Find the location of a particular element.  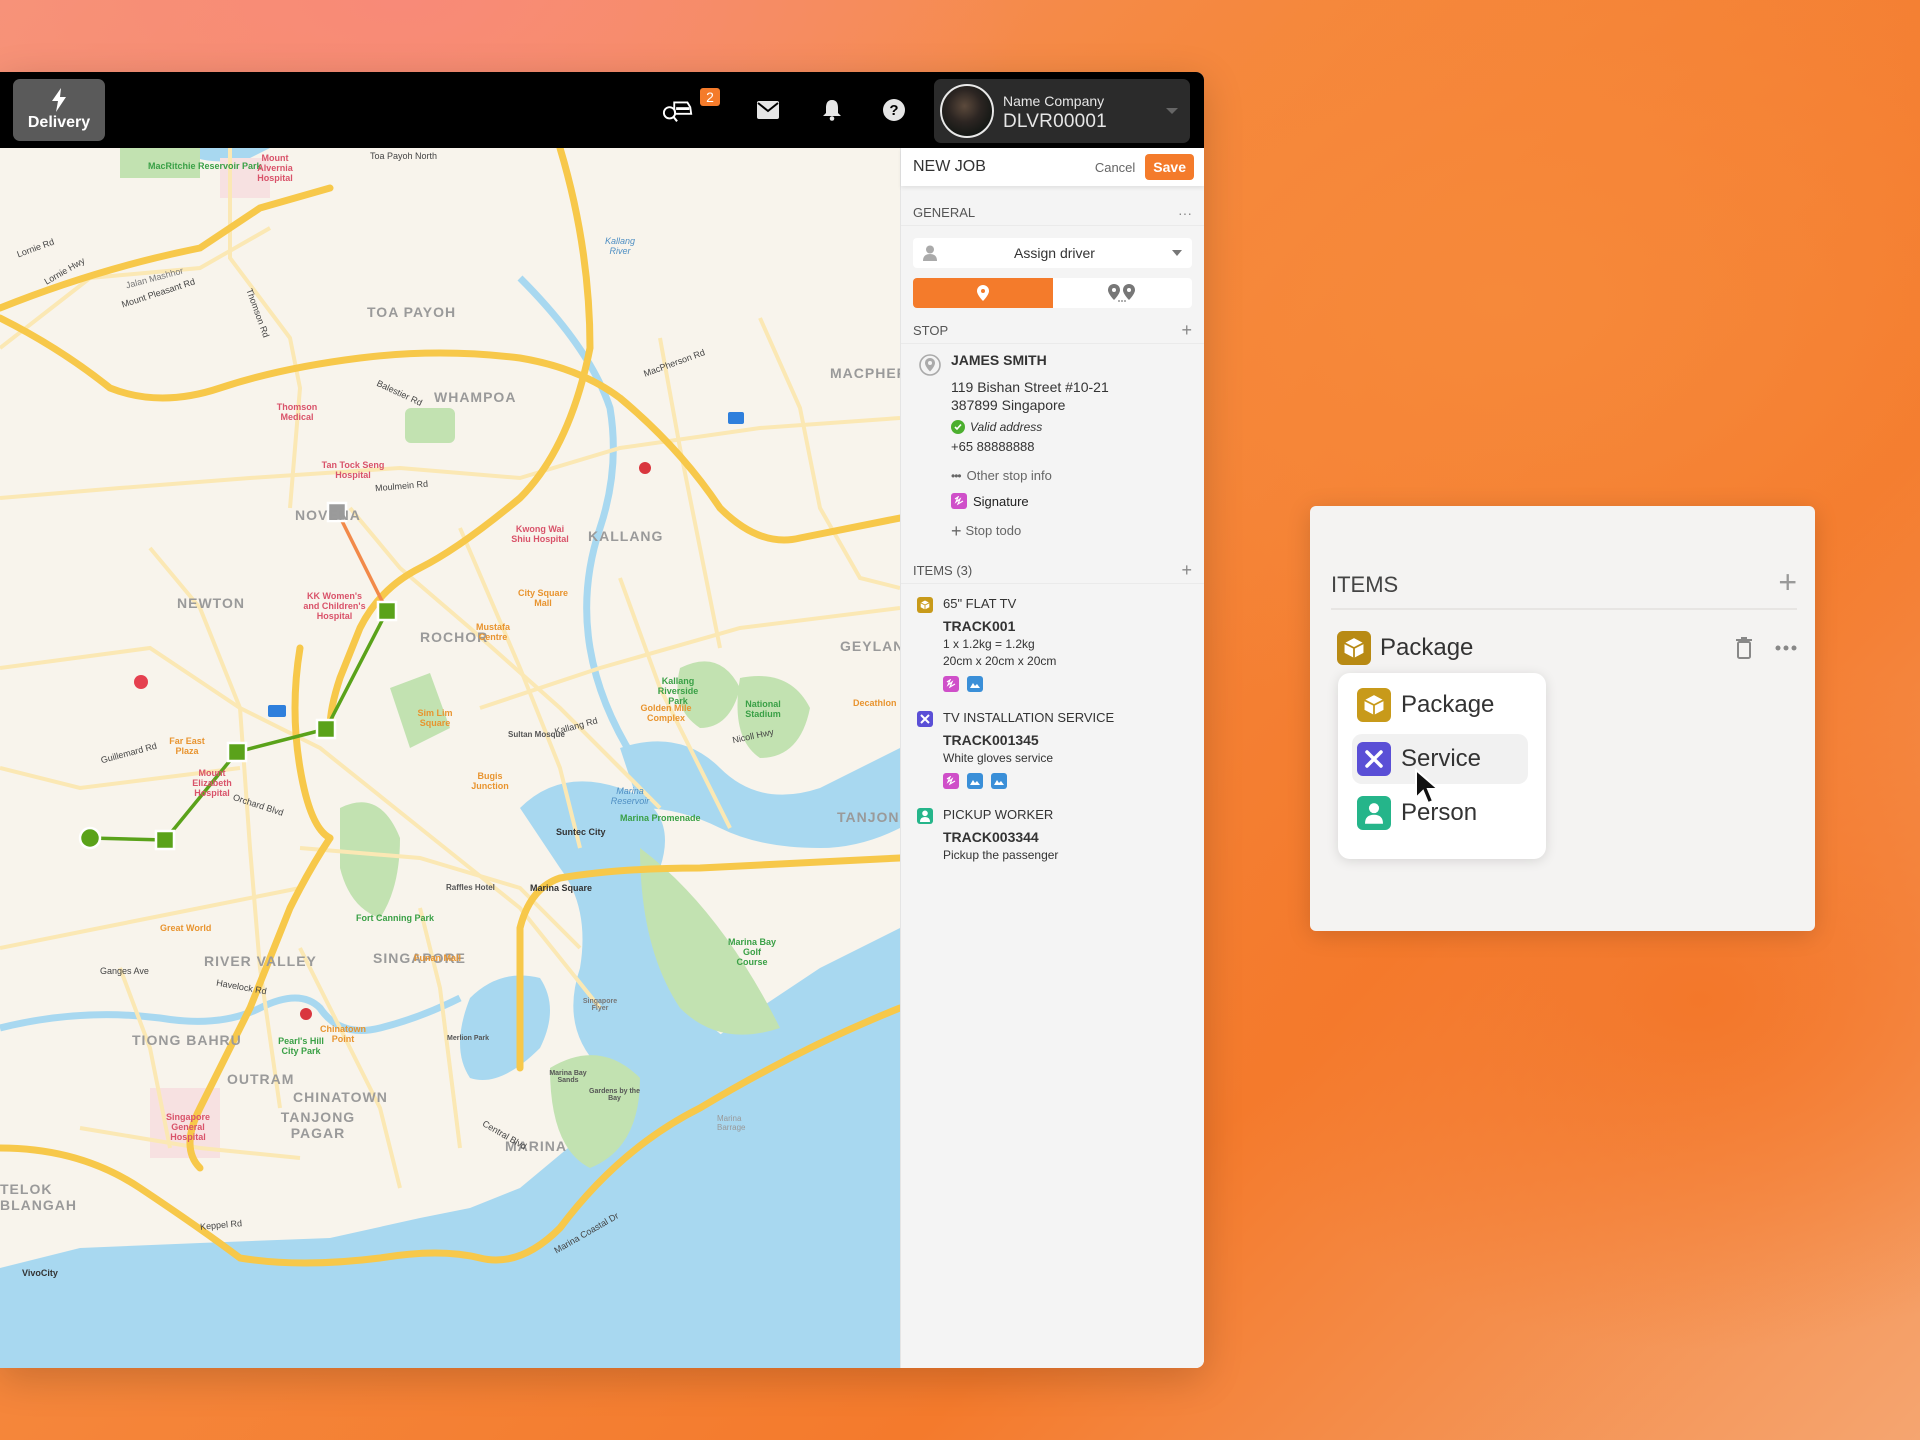

person-icon is located at coordinates (930, 253).